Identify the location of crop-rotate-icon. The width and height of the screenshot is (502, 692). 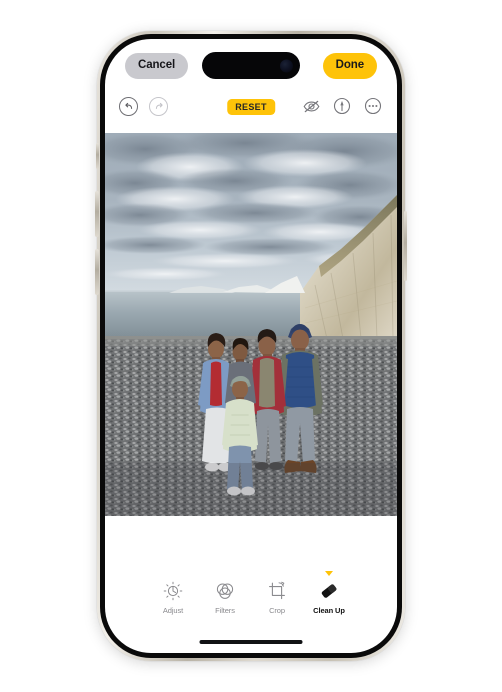
(277, 591).